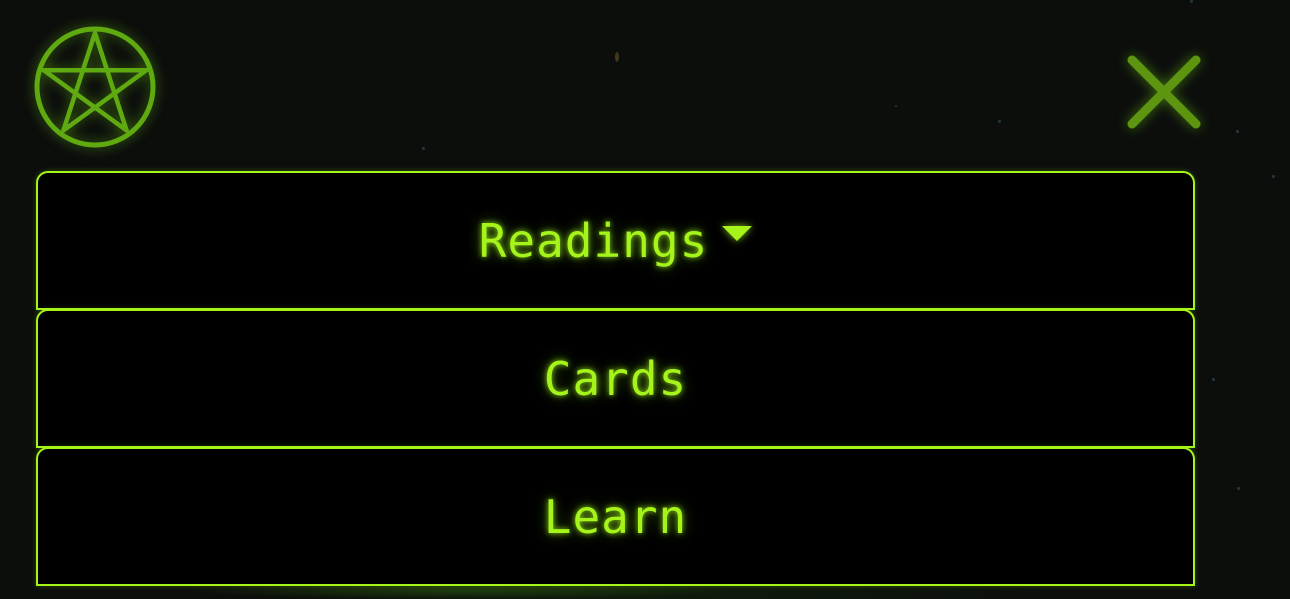  Describe the element at coordinates (737, 233) in the screenshot. I see `caret-down-icon` at that location.